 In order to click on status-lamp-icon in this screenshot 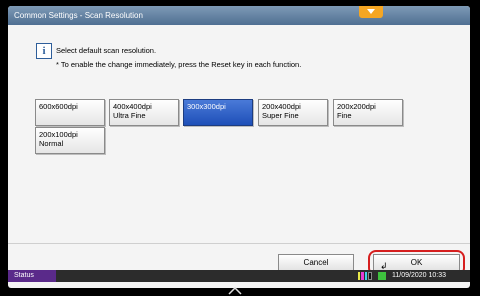, I will do `click(382, 276)`.